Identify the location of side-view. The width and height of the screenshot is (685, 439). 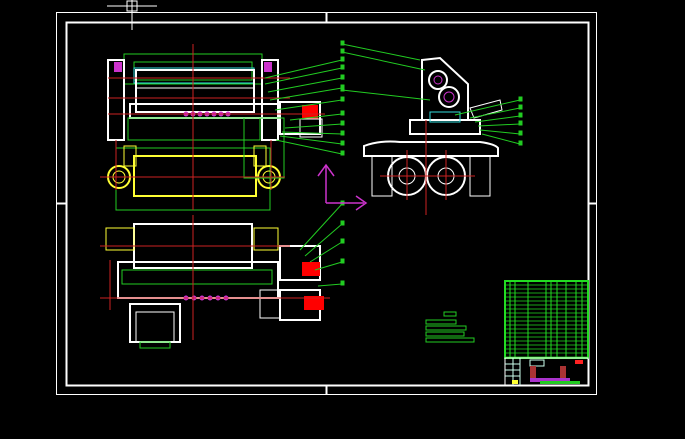
(433, 135).